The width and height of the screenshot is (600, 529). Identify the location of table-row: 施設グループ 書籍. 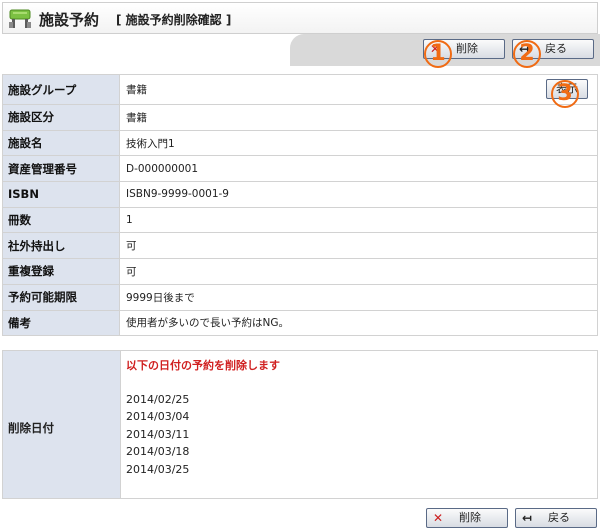
(300, 89).